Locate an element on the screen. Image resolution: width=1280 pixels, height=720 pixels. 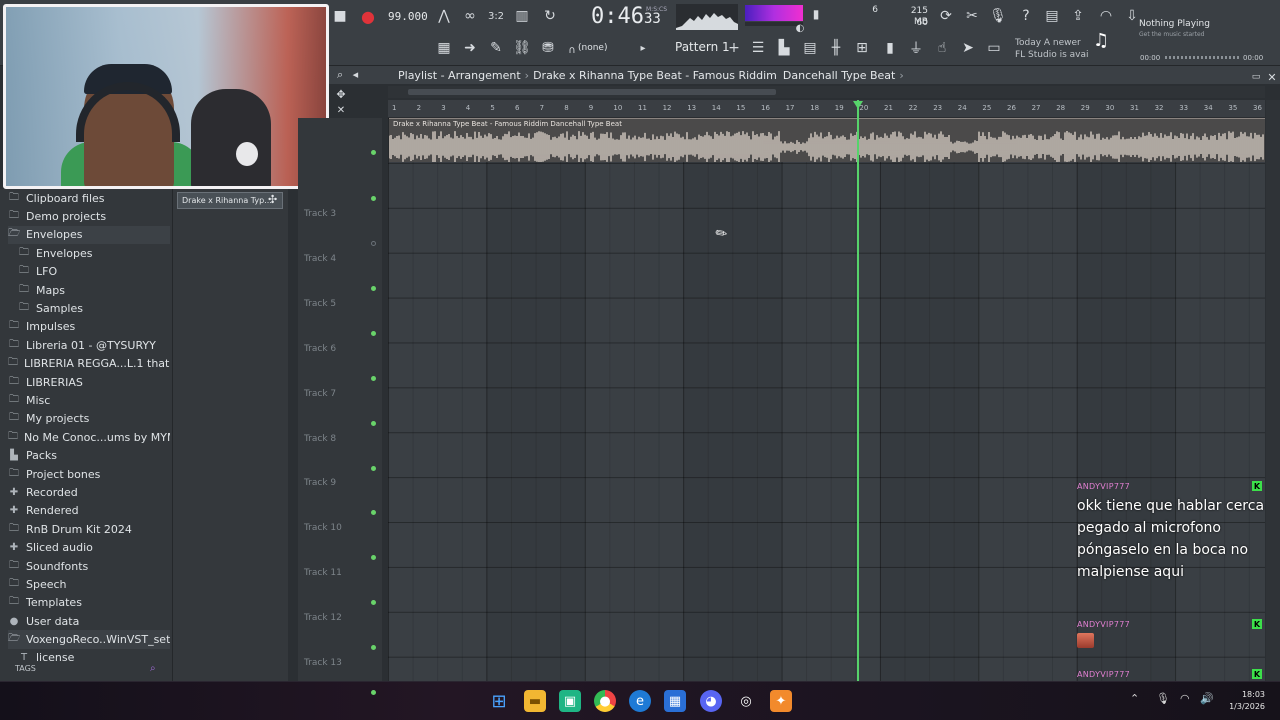
ruler-bar-number: 17 is located at coordinates (790, 108).